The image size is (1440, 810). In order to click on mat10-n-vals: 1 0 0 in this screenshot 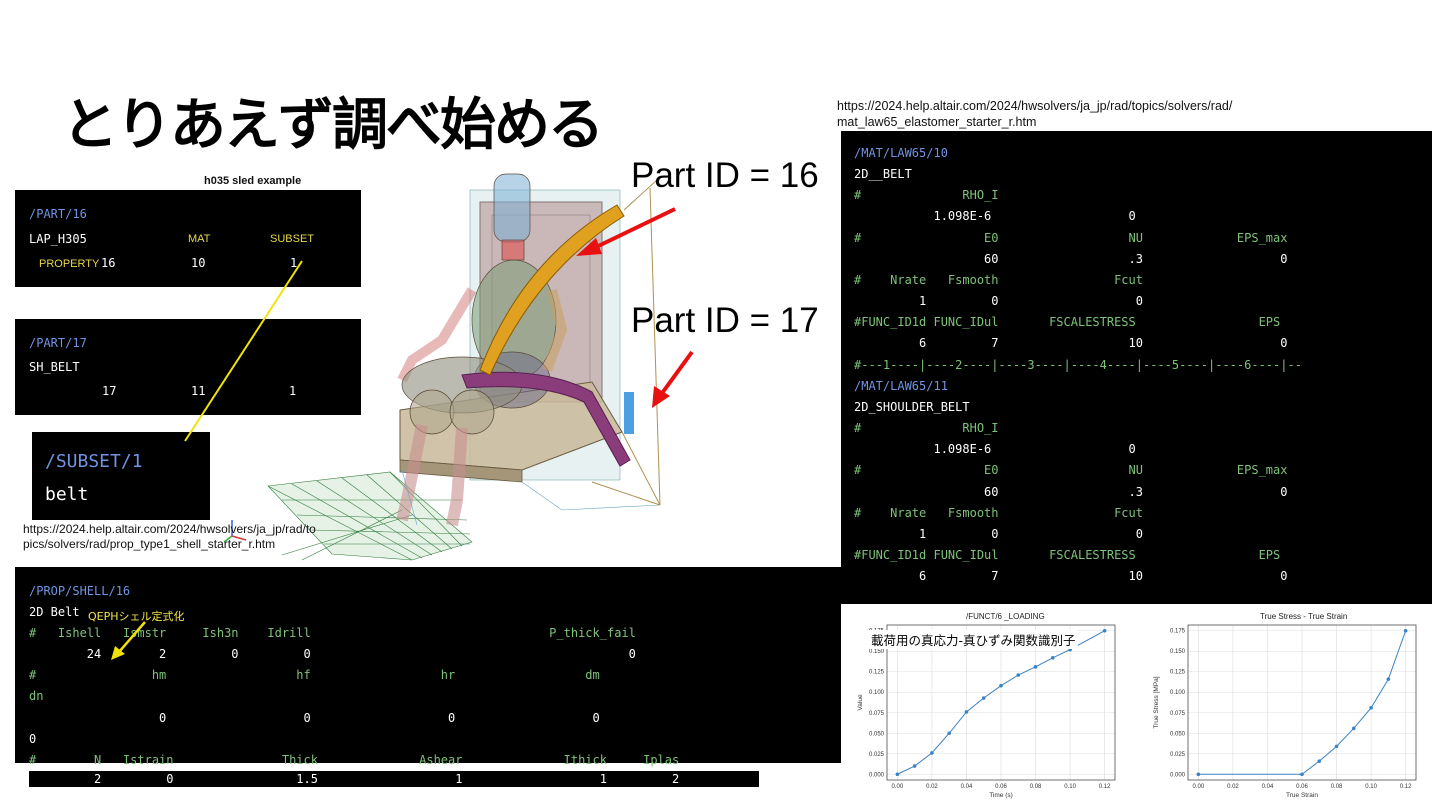, I will do `click(998, 301)`.